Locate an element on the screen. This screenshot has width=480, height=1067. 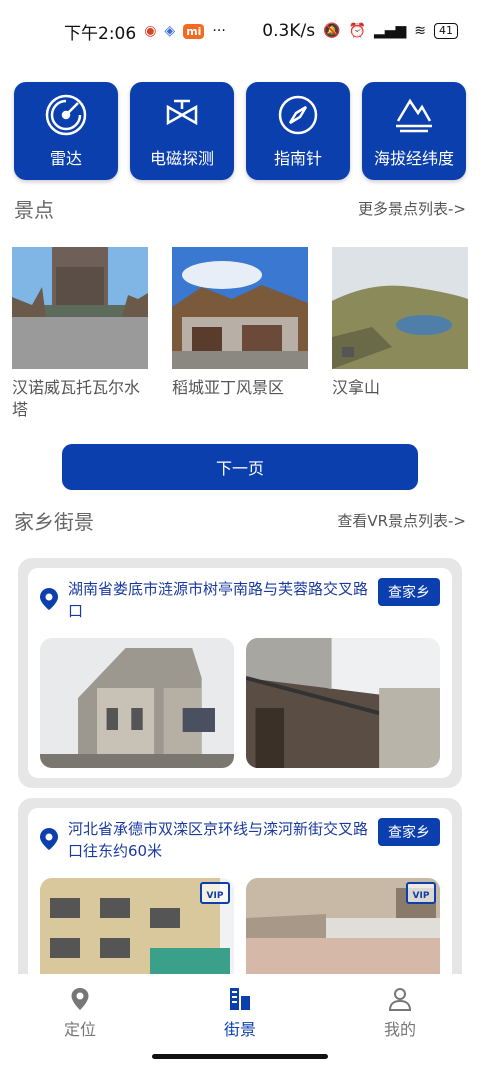
tool-radar-button: 雷达 is located at coordinates (66, 131).